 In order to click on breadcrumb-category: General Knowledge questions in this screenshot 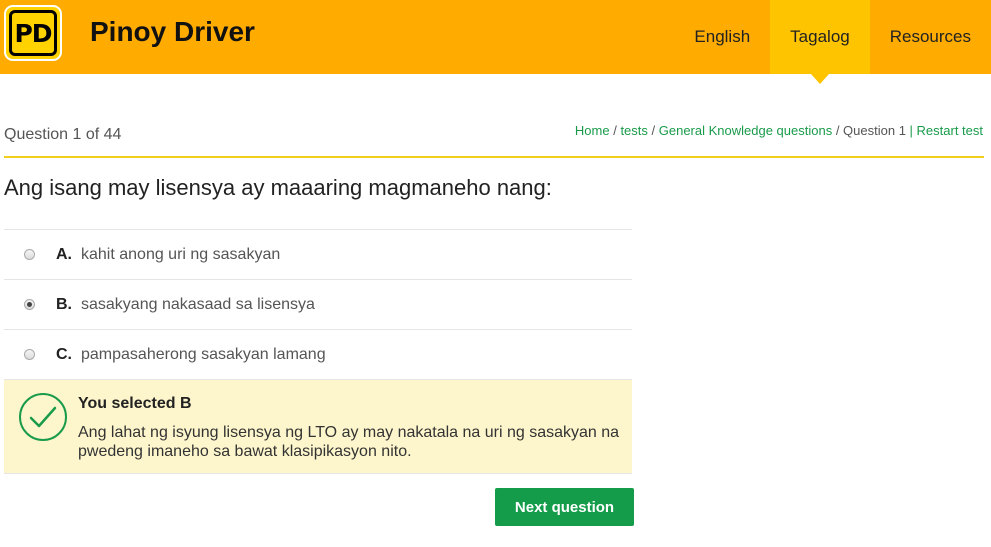, I will do `click(745, 130)`.